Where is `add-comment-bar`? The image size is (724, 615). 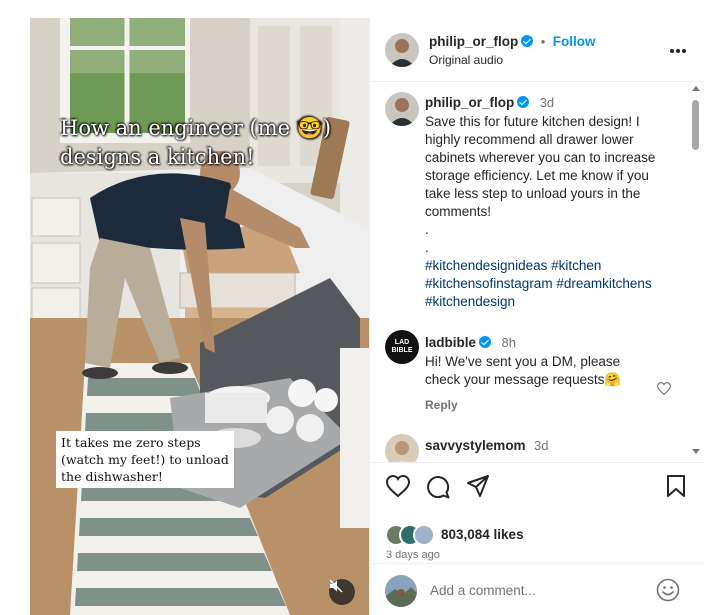 add-comment-bar is located at coordinates (537, 589).